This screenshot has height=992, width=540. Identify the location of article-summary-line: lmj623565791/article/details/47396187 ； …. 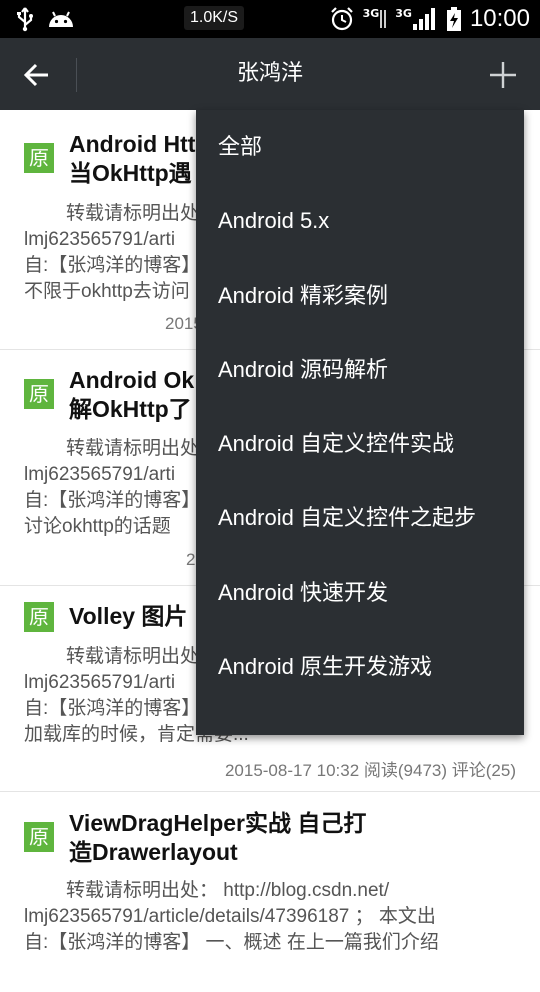
(230, 916).